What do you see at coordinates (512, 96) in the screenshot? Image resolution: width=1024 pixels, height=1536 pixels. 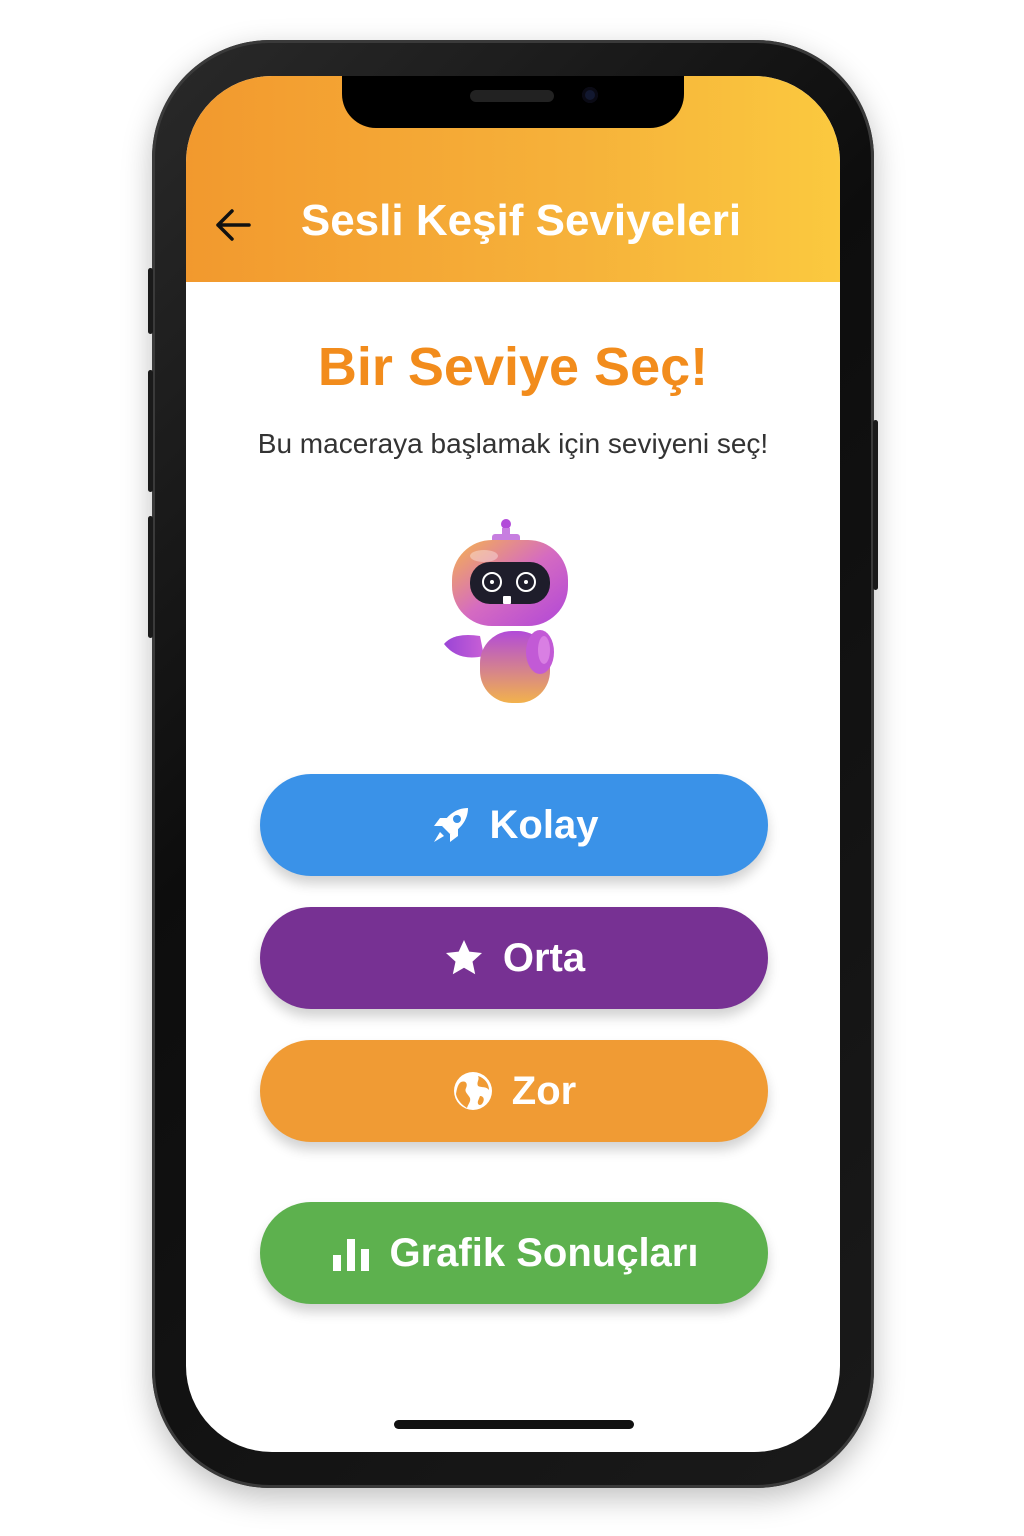 I see `speaker-grille` at bounding box center [512, 96].